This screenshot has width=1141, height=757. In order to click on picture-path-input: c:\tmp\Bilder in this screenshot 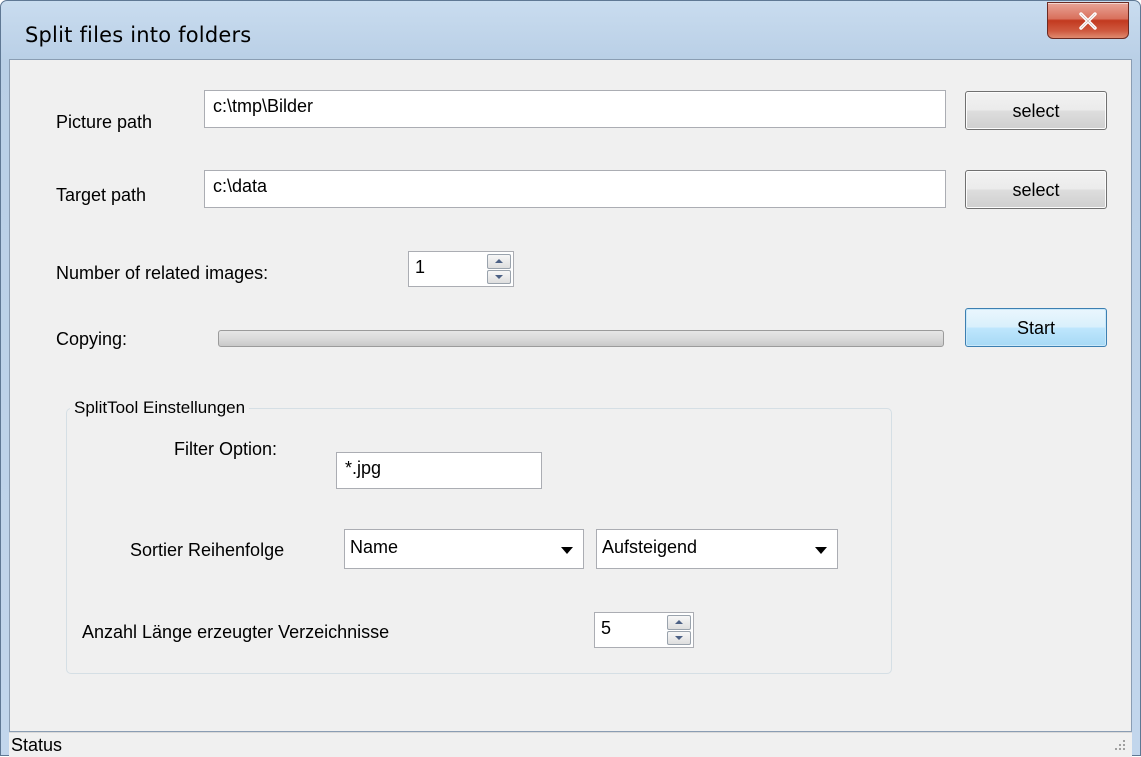, I will do `click(575, 109)`.